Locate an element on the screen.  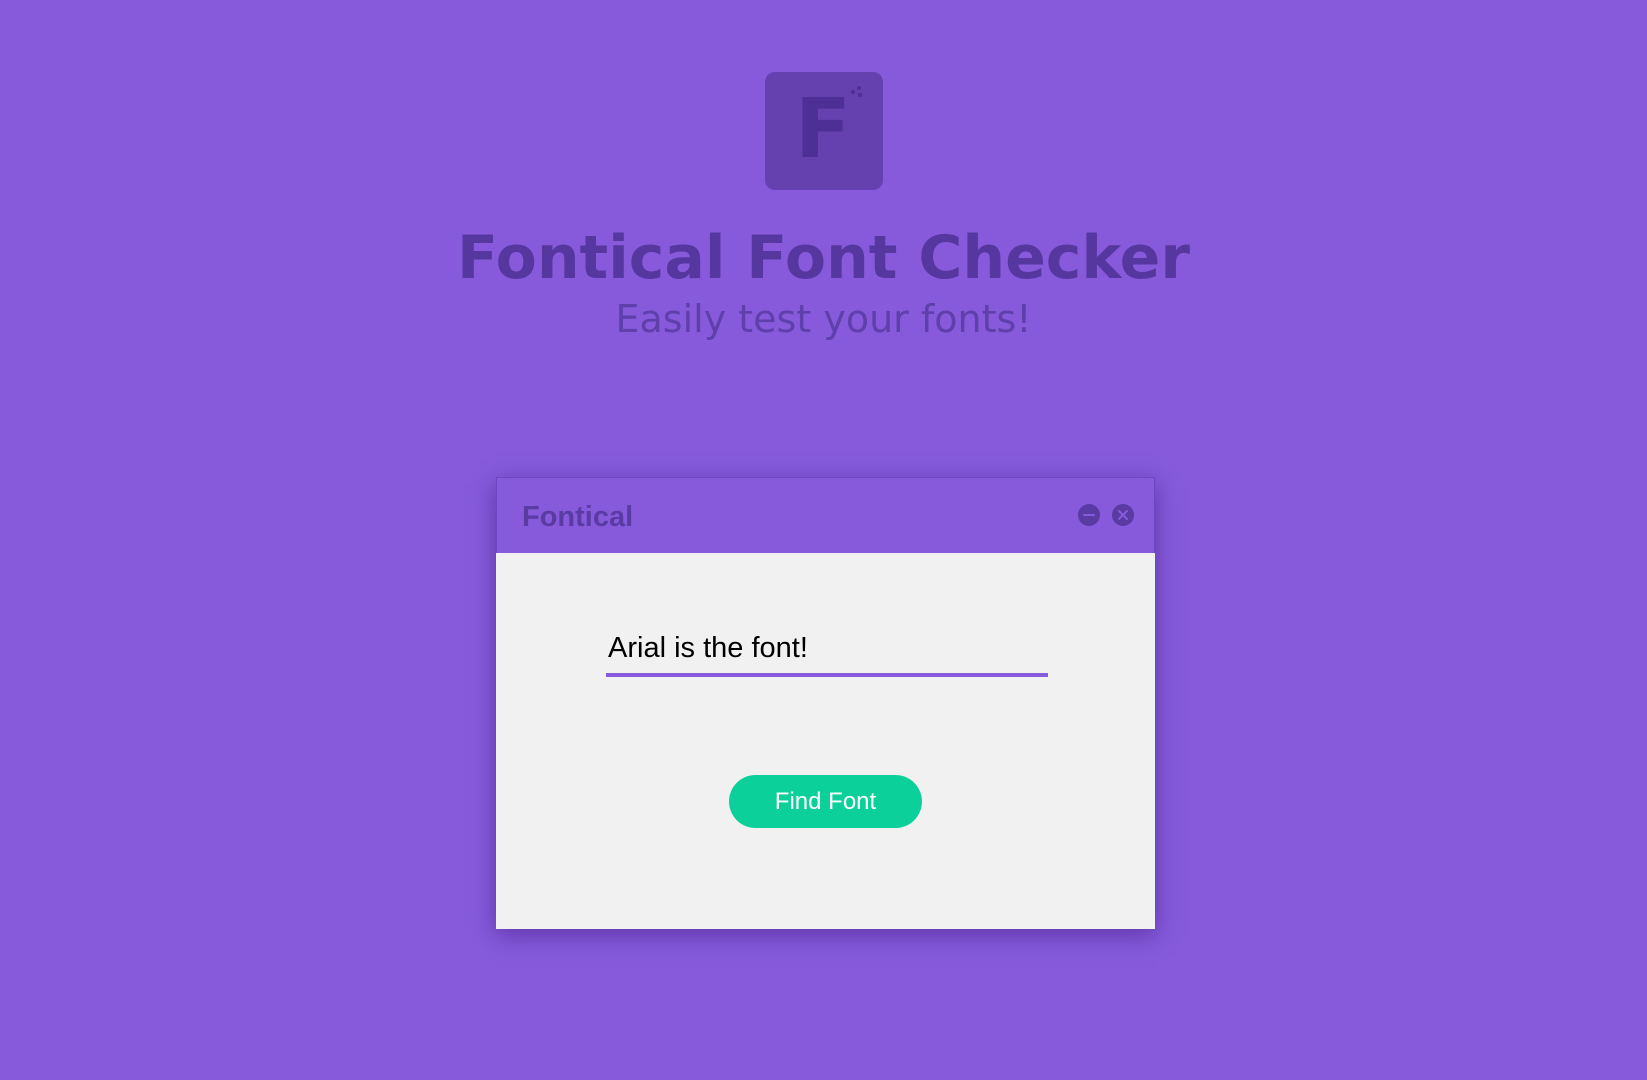
close-button is located at coordinates (1123, 515).